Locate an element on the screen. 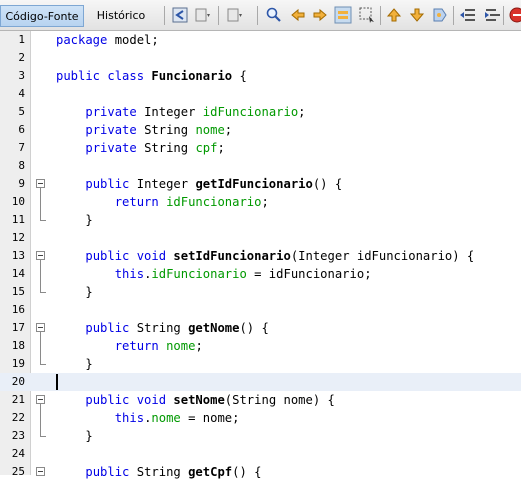 The image size is (521, 481). stop-macro-icon is located at coordinates (514, 15).